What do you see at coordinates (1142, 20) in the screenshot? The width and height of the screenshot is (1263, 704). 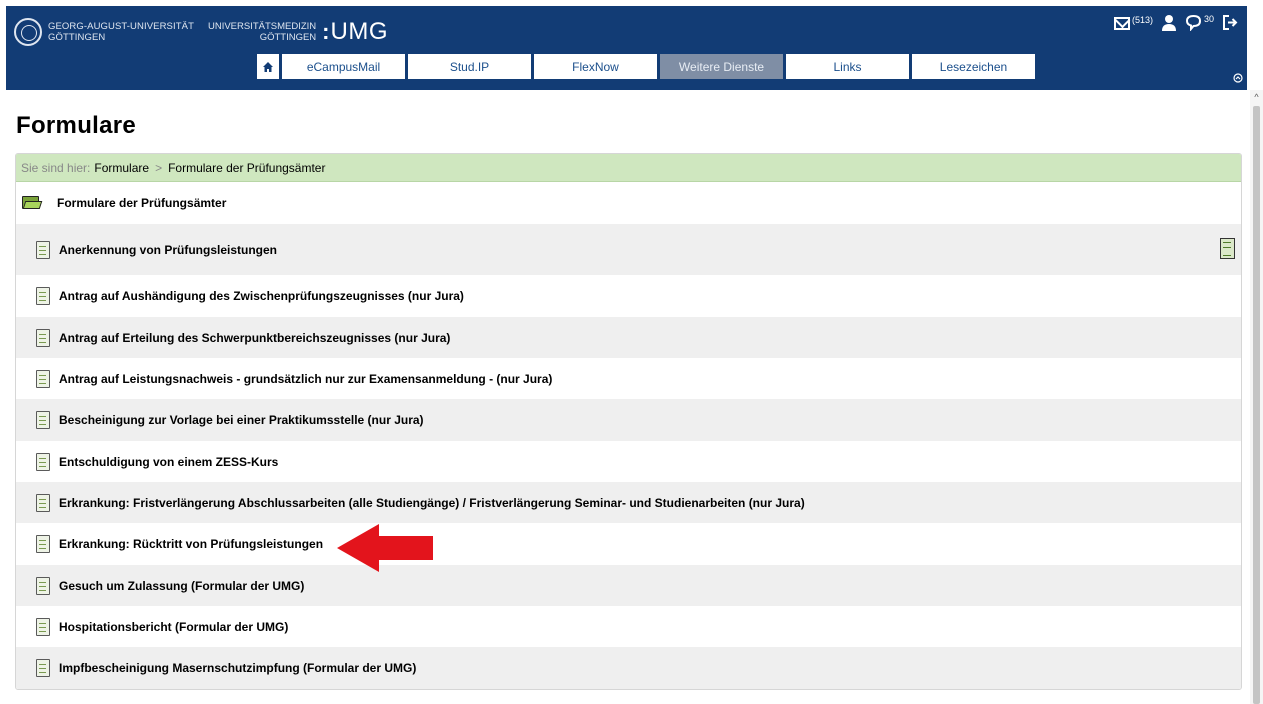 I see `mail-count: (513)` at bounding box center [1142, 20].